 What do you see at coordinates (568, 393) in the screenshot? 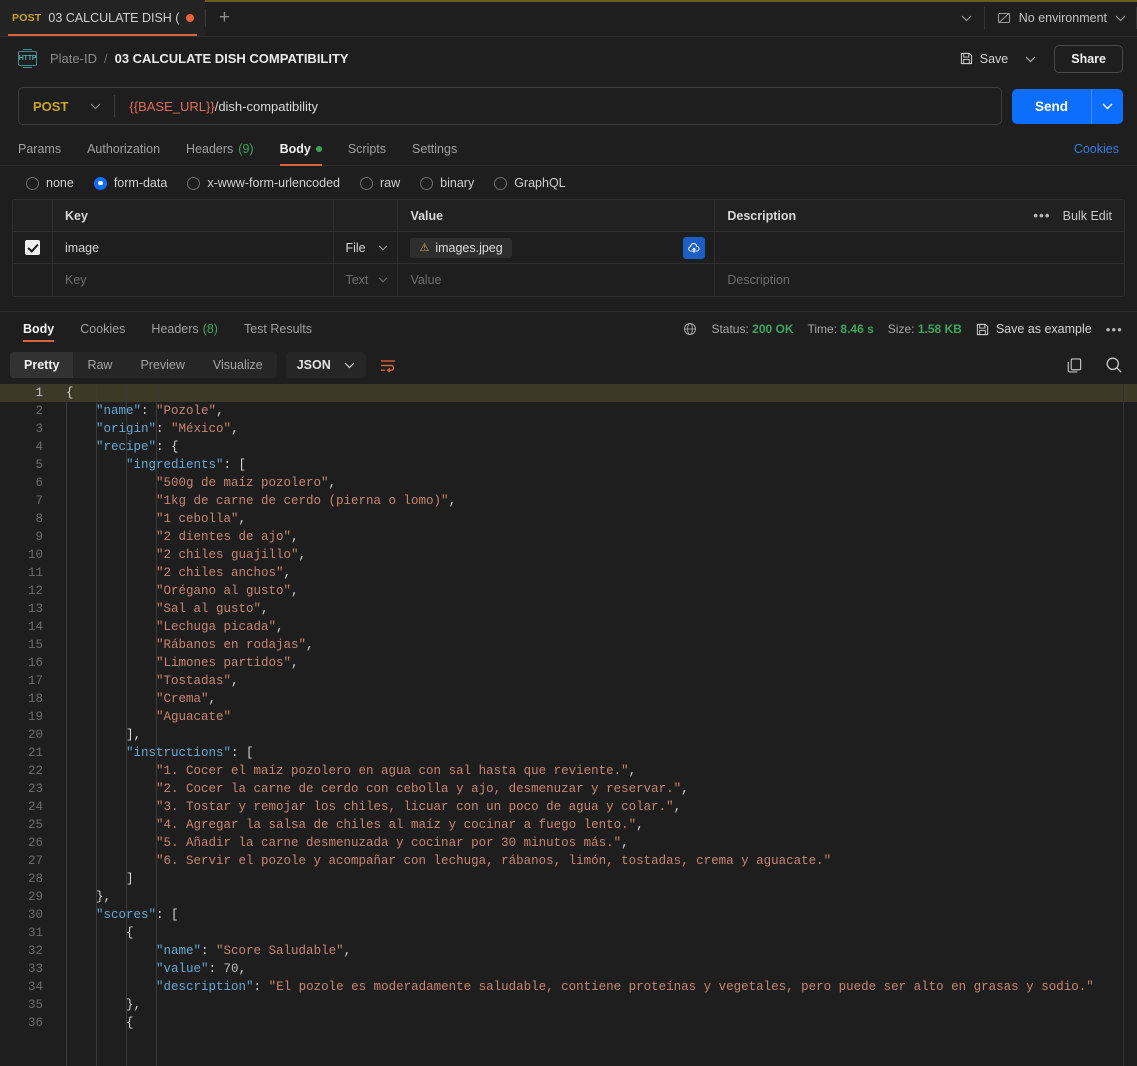
I see `code-line: 1{` at bounding box center [568, 393].